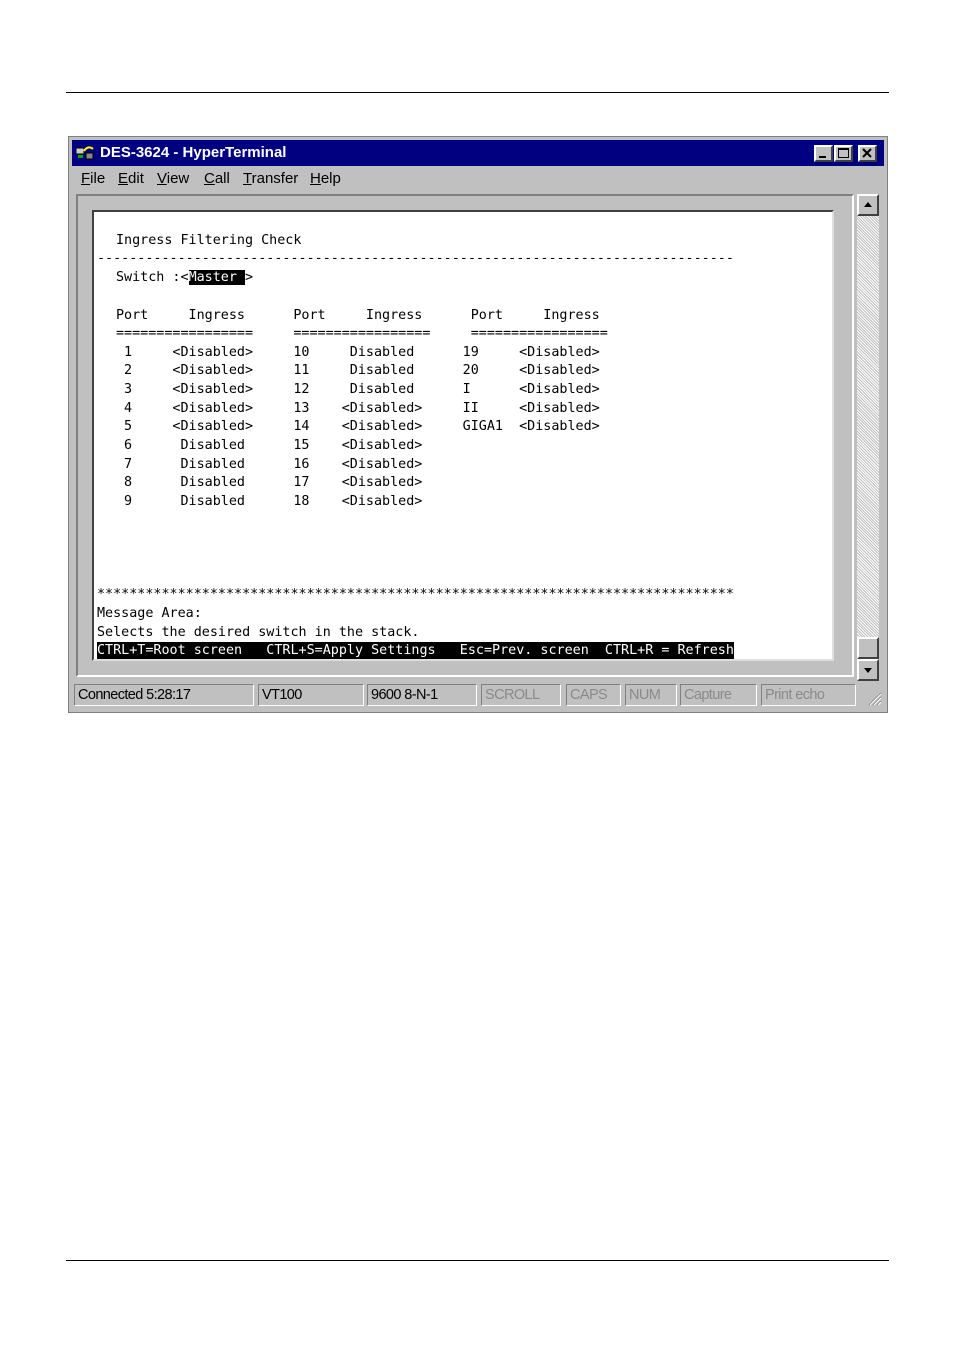 Image resolution: width=954 pixels, height=1351 pixels. Describe the element at coordinates (193, 152) in the screenshot. I see `window-title: DES-3624 - HyperTerminal` at that location.